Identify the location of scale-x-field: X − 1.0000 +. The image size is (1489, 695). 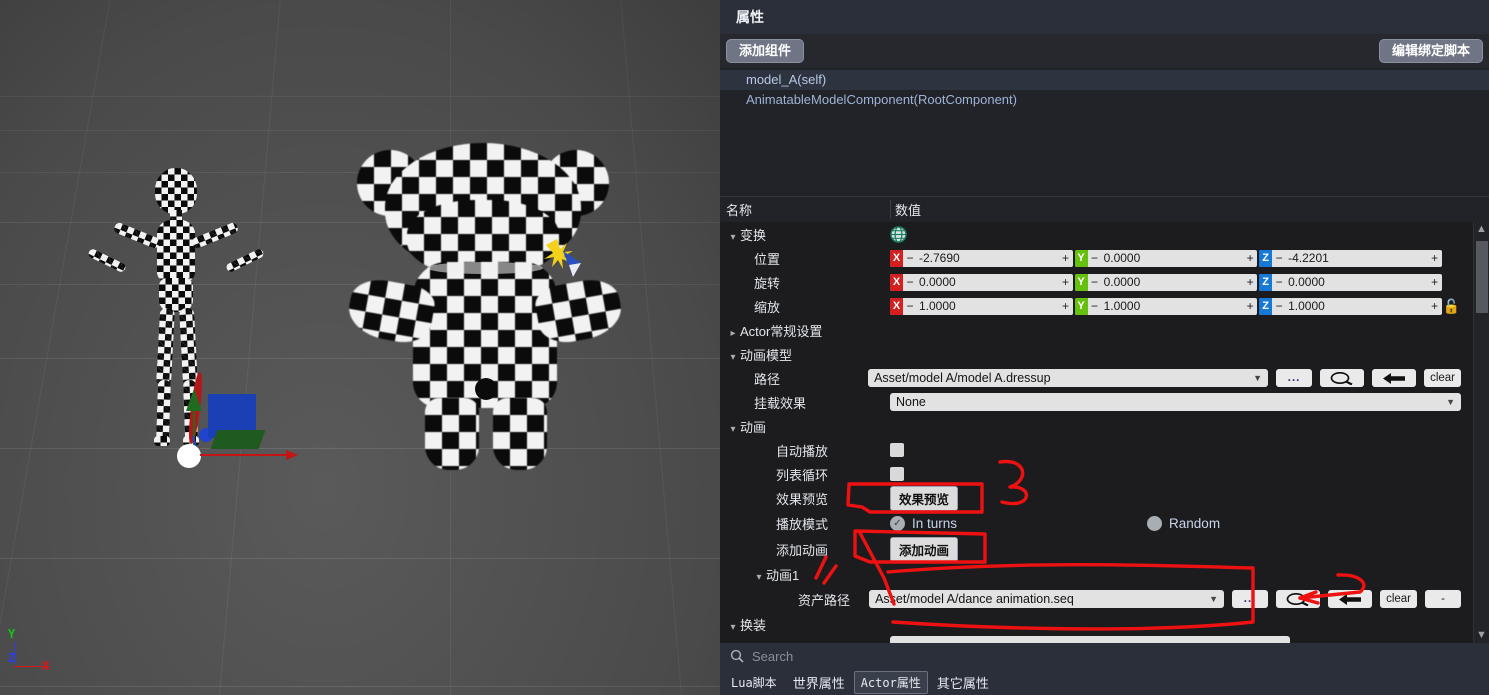
(981, 306).